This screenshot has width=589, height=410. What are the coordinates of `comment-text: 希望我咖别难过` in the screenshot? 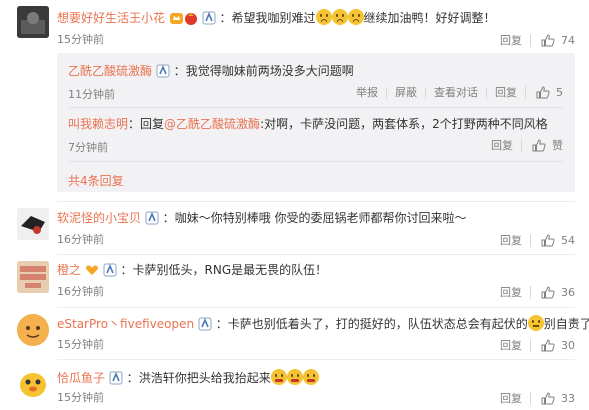 It's located at (273, 18).